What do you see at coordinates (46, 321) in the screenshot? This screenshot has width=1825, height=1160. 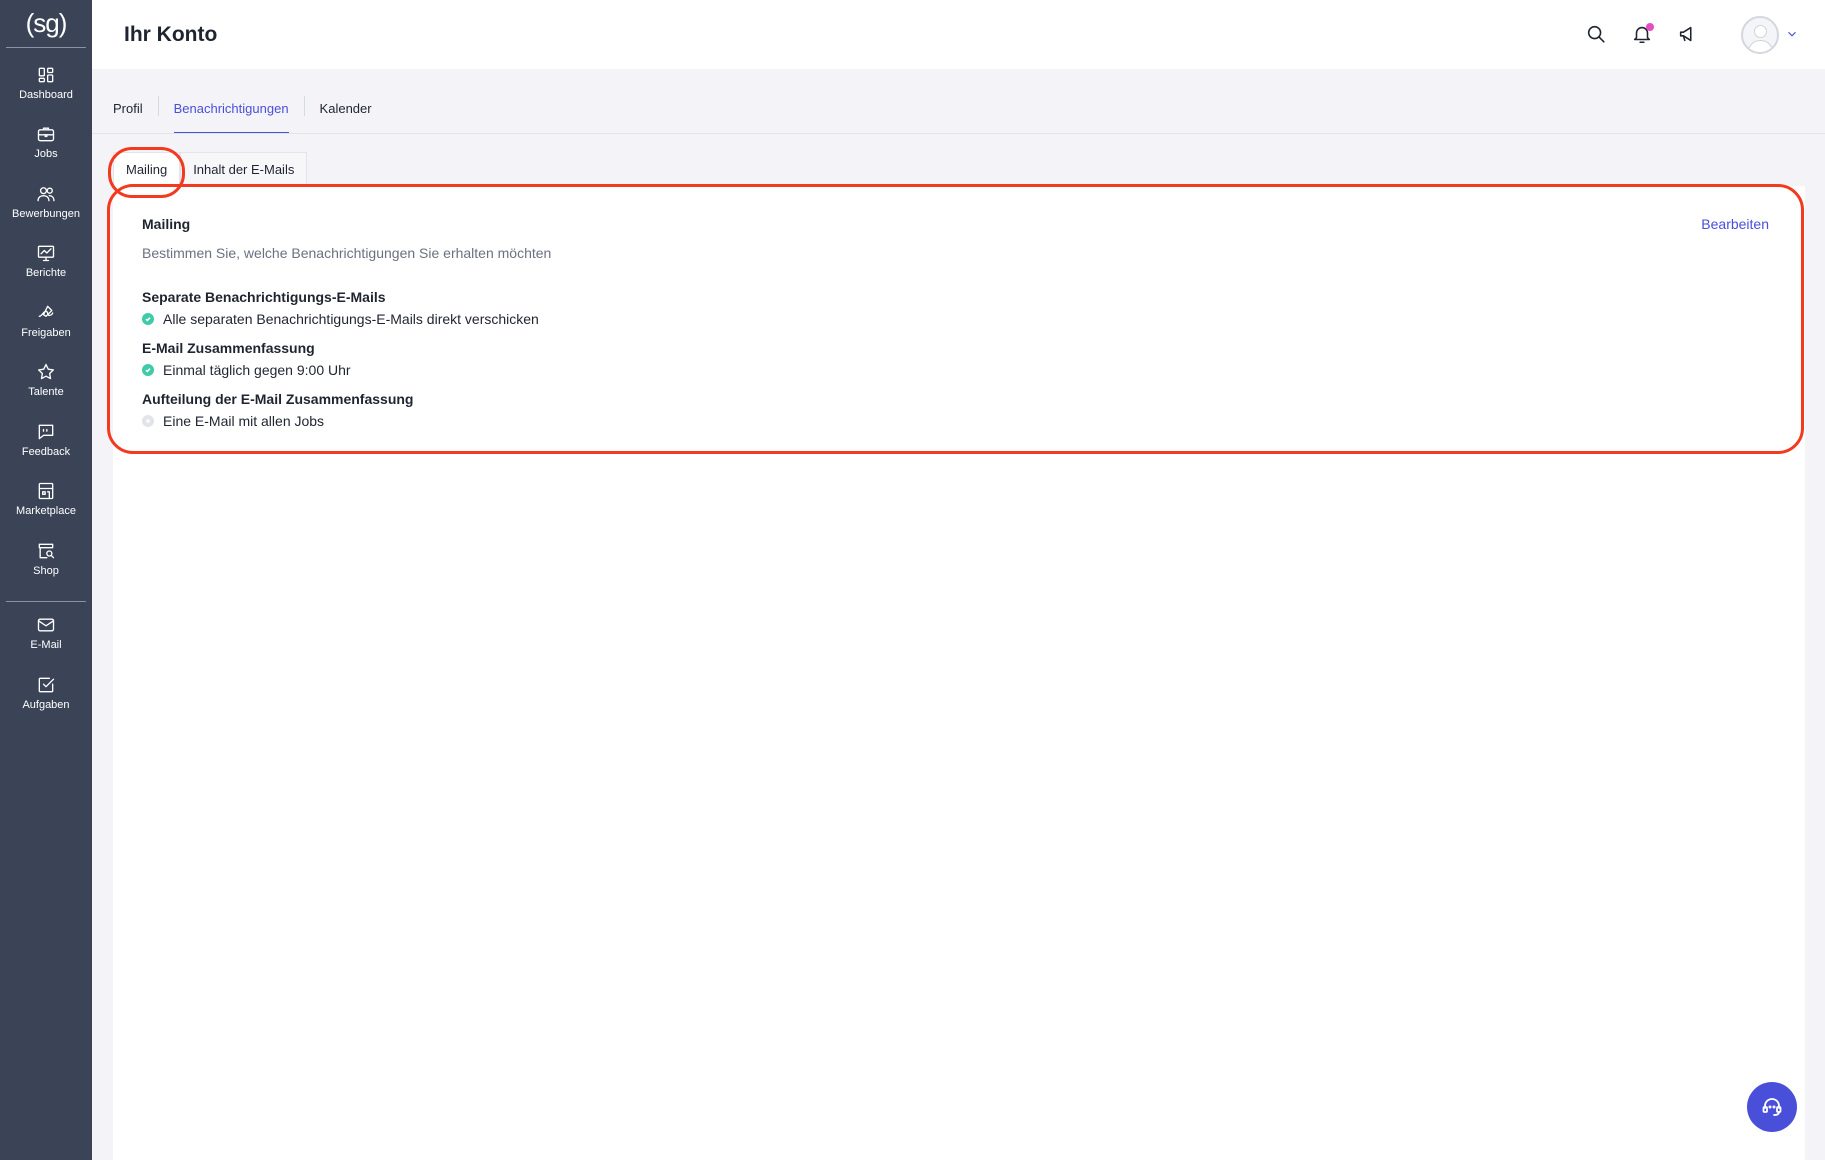 I see `sidebar-item-freigaben: Freigaben` at bounding box center [46, 321].